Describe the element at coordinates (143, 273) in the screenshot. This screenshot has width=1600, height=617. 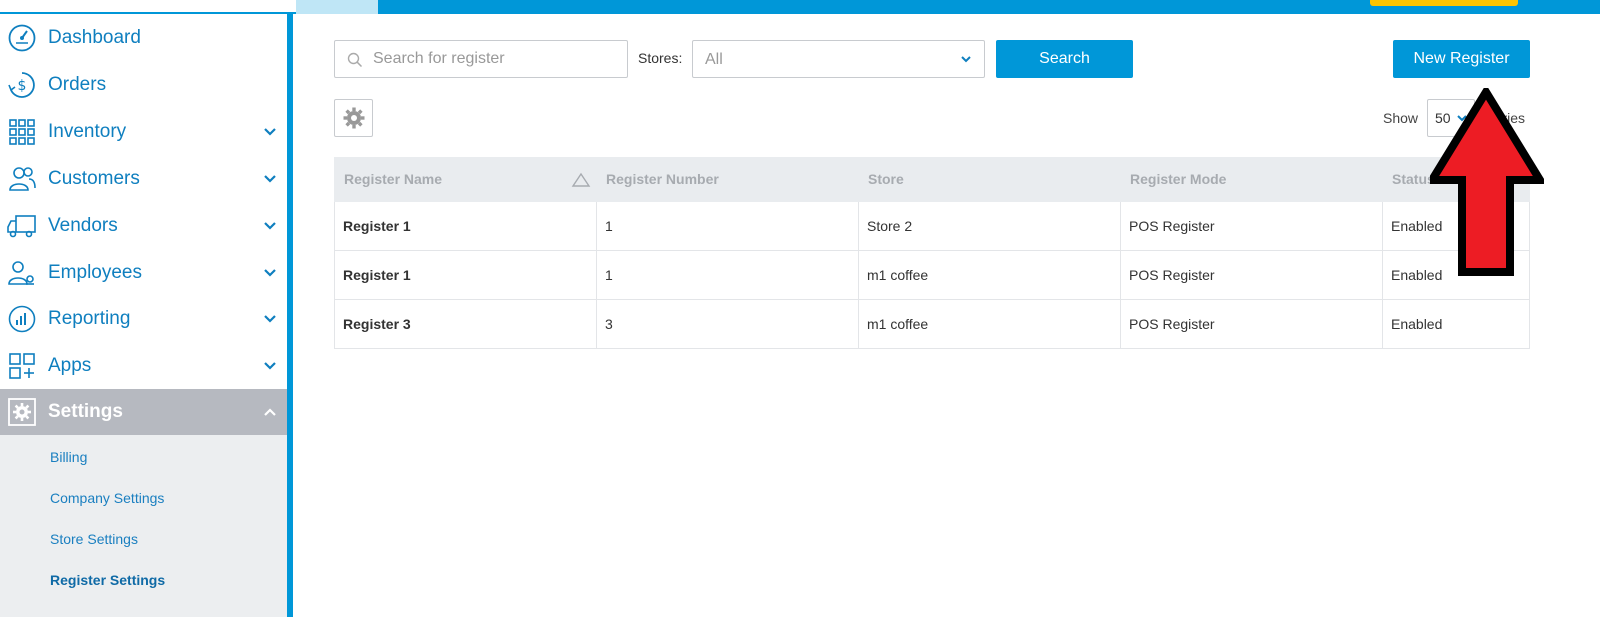
I see `sidebar-item-employees: Employees` at that location.